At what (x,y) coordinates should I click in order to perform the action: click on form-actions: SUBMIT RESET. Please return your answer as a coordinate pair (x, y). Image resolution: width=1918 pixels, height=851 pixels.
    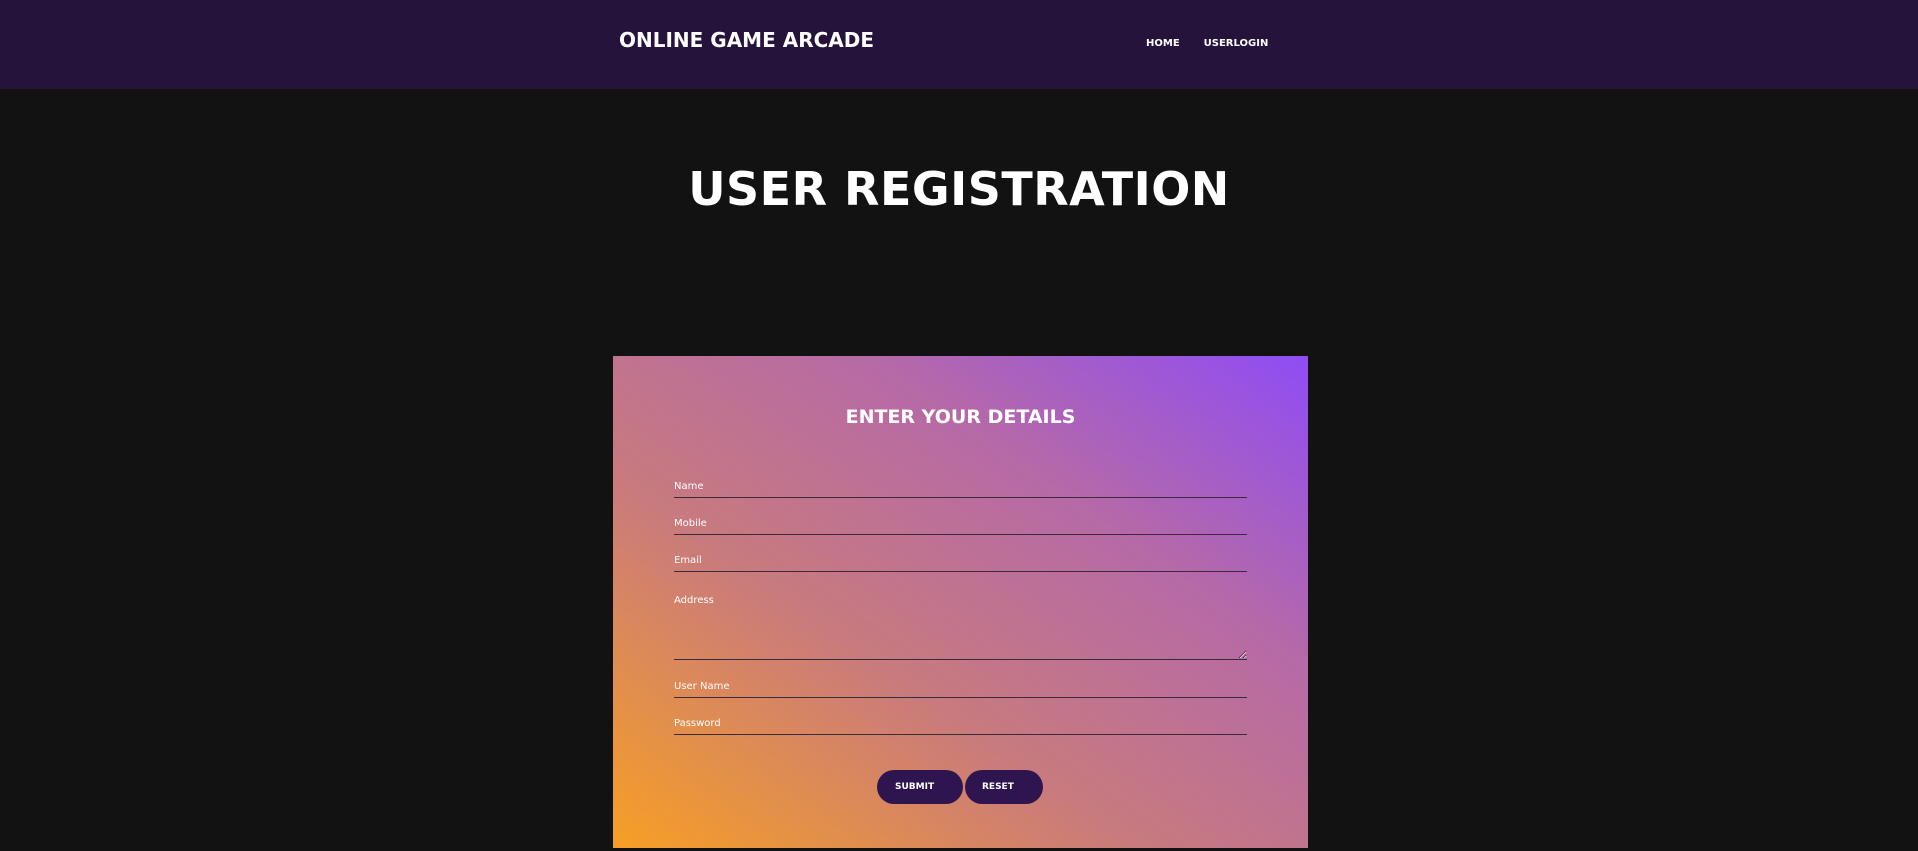
    Looking at the image, I should click on (960, 787).